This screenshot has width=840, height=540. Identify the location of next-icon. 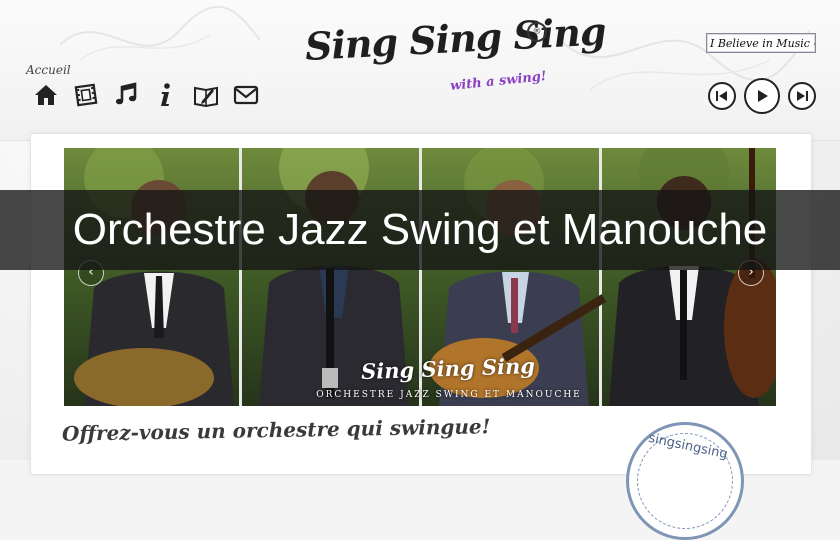
(802, 96).